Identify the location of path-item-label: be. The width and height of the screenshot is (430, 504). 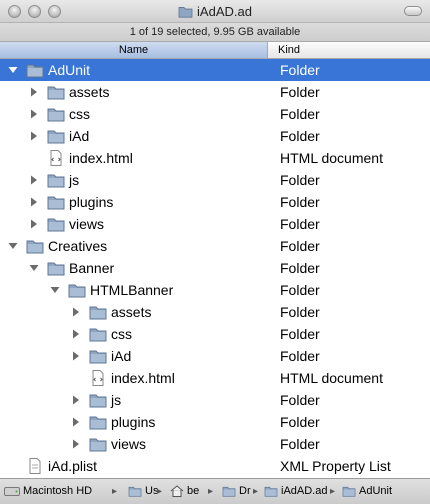
(193, 491).